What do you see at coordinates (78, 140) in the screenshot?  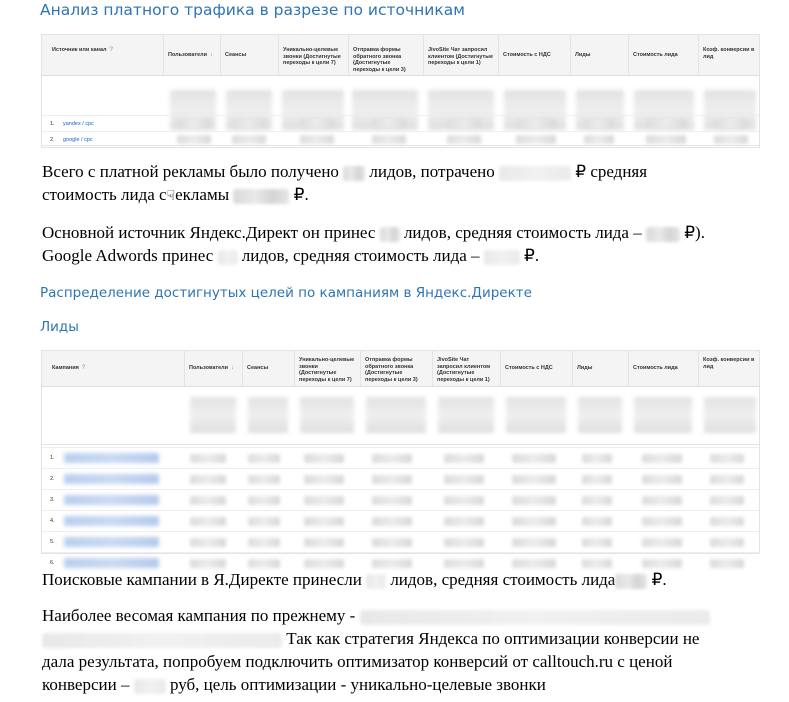 I see `row-link-google-cpc: google / cpc` at bounding box center [78, 140].